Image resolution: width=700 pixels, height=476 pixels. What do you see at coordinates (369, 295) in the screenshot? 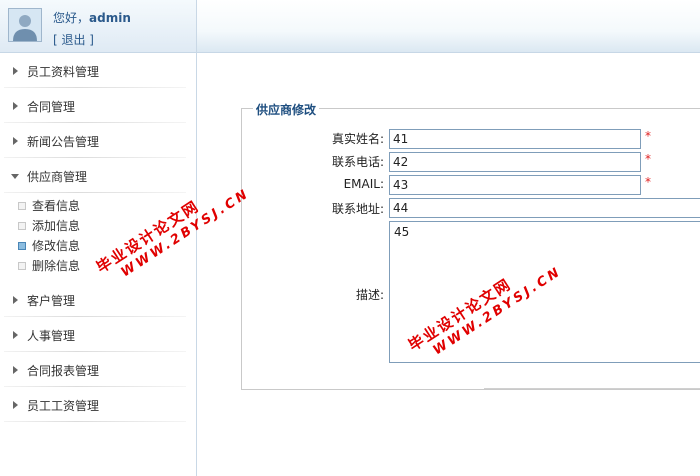
I see `description-label: 描述:` at bounding box center [369, 295].